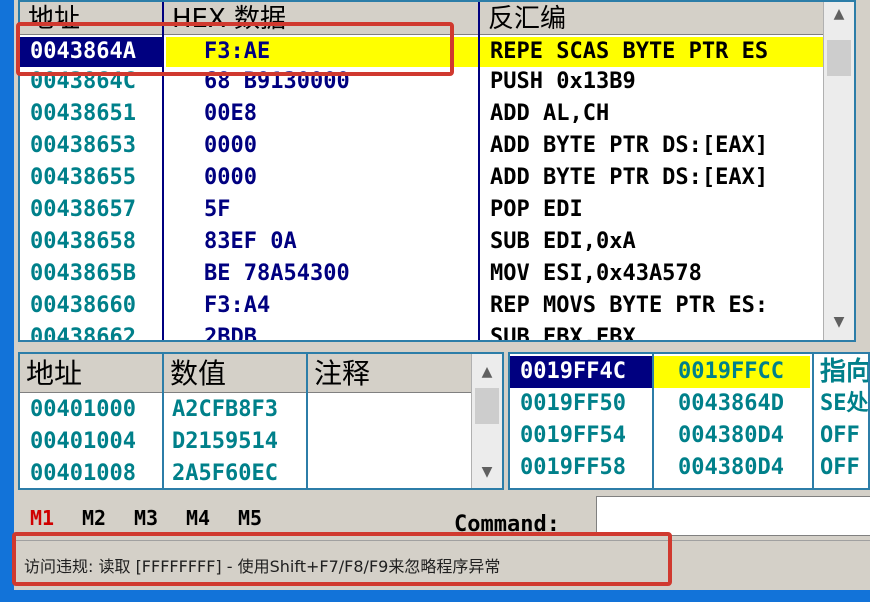 The width and height of the screenshot is (870, 602). I want to click on row-asm: REP MOVS BYTE PTR ES:, so click(629, 305).